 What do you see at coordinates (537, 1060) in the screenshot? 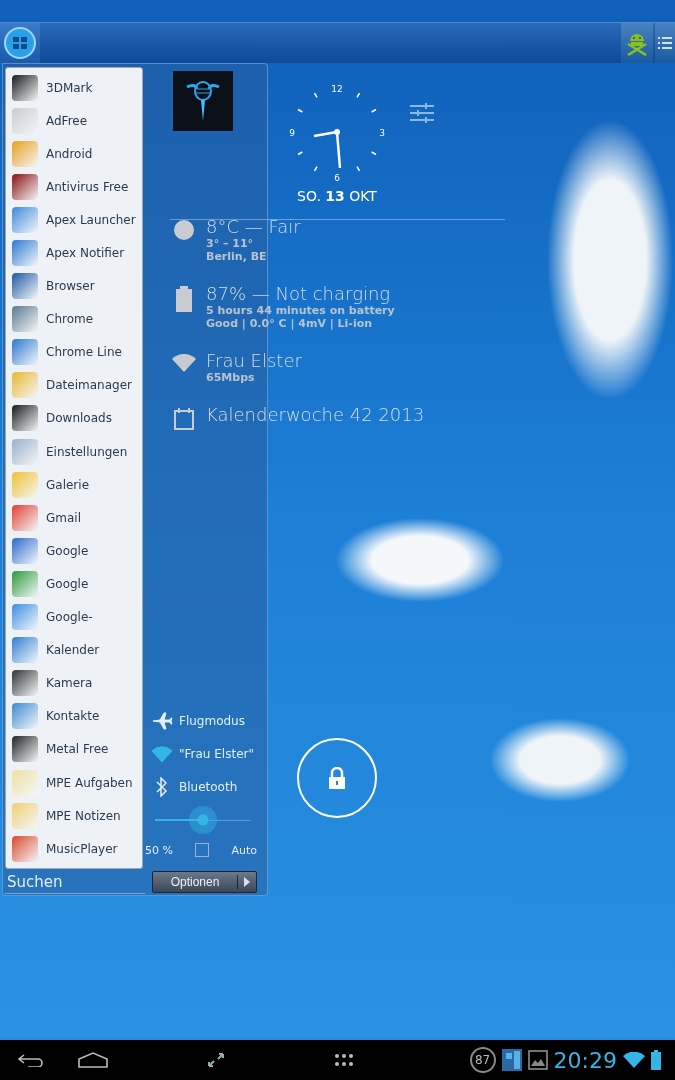
I see `image-icon` at bounding box center [537, 1060].